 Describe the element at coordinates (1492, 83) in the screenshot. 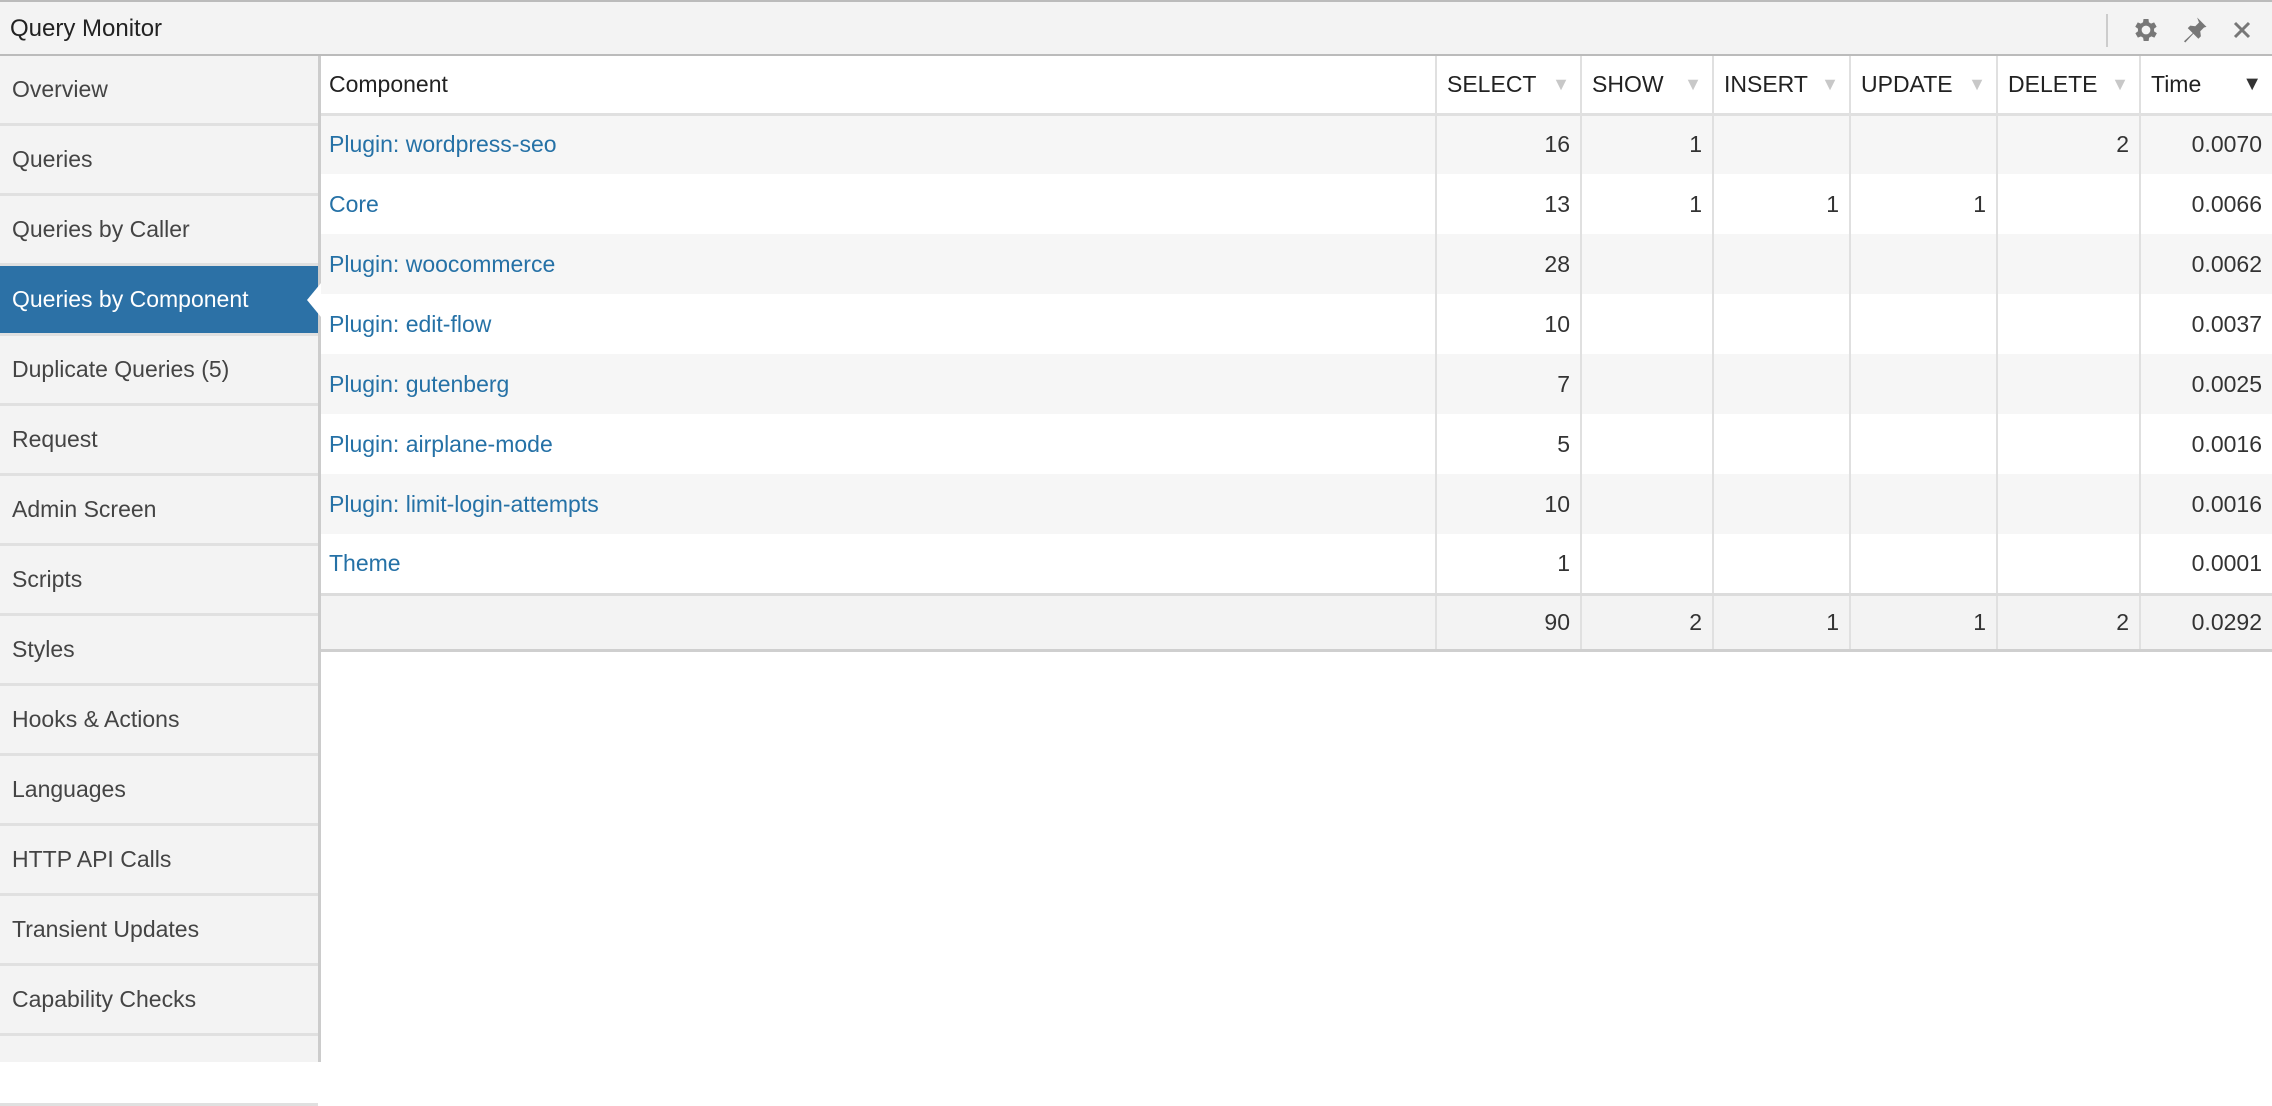

I see `column-header-label: SELECT` at that location.